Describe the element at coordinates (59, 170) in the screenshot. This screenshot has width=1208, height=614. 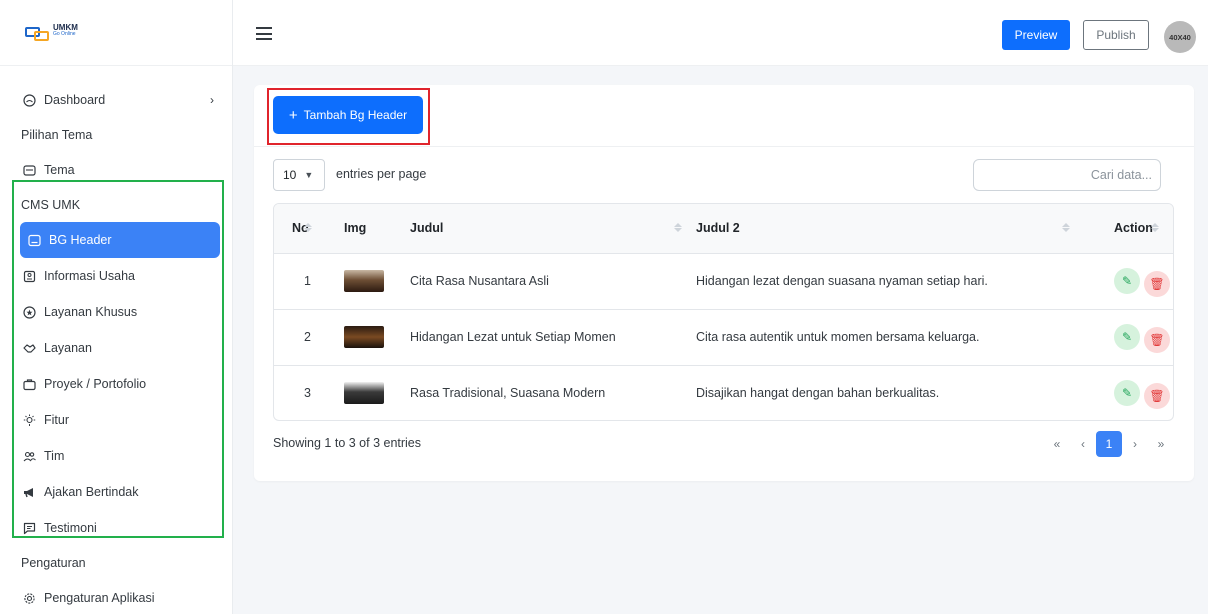
I see `sidebar-item-label: Tema` at that location.